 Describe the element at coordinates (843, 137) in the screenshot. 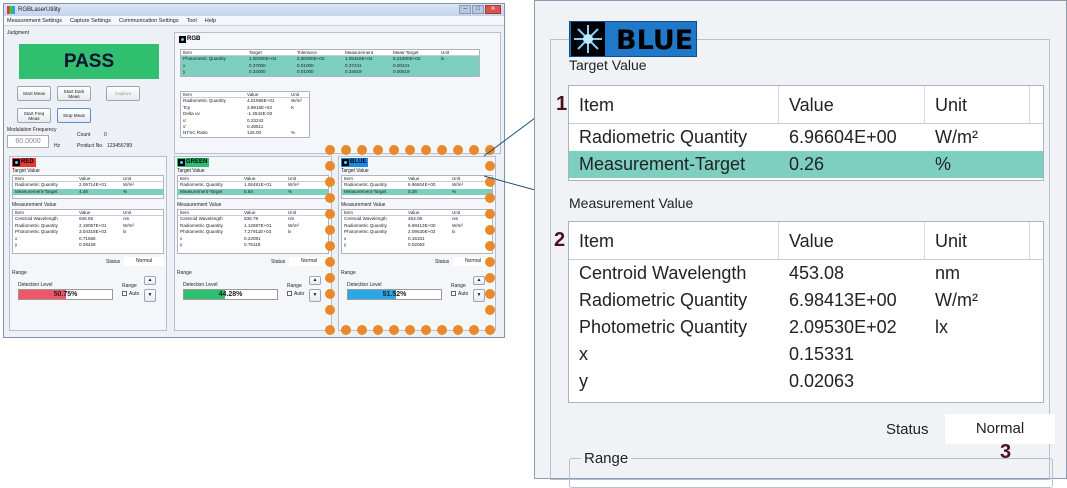

I see `cell: 6.96604E+00` at that location.